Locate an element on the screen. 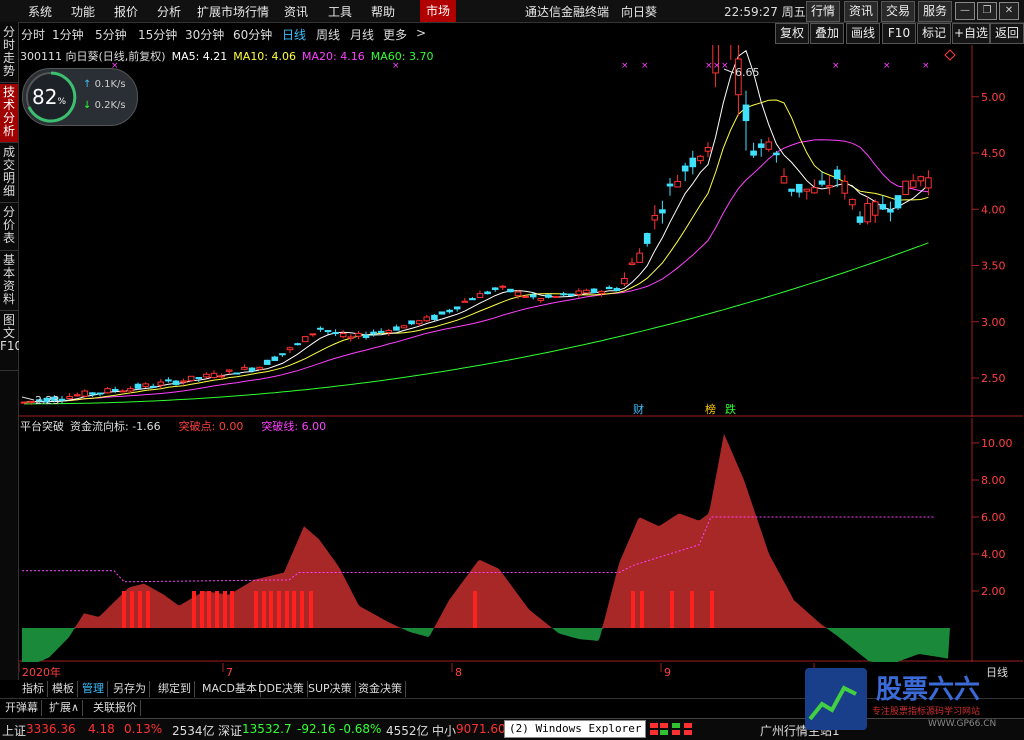 The height and width of the screenshot is (740, 1024). tab-intraday: 分时走势 is located at coordinates (9, 53).